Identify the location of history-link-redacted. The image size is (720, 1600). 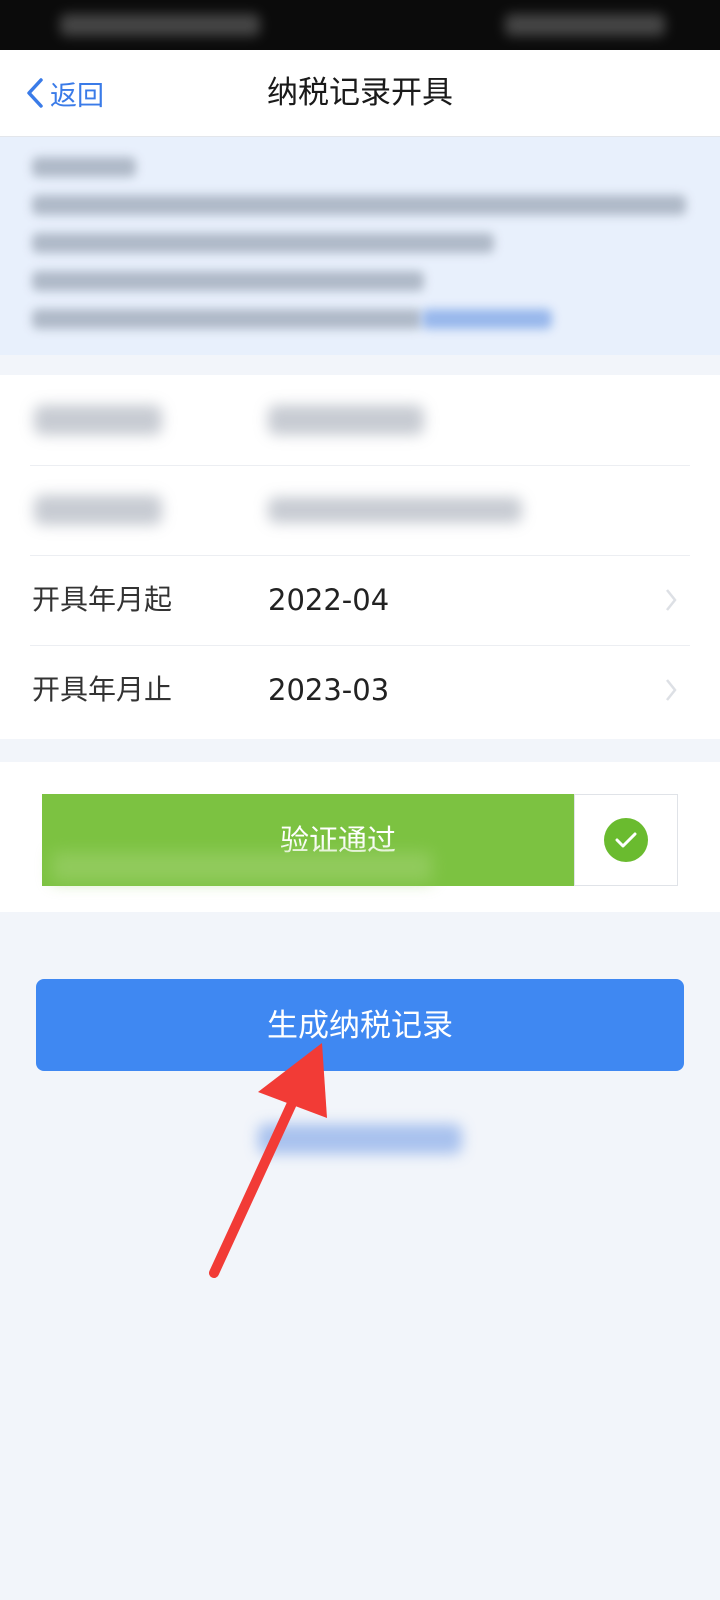
(360, 1139).